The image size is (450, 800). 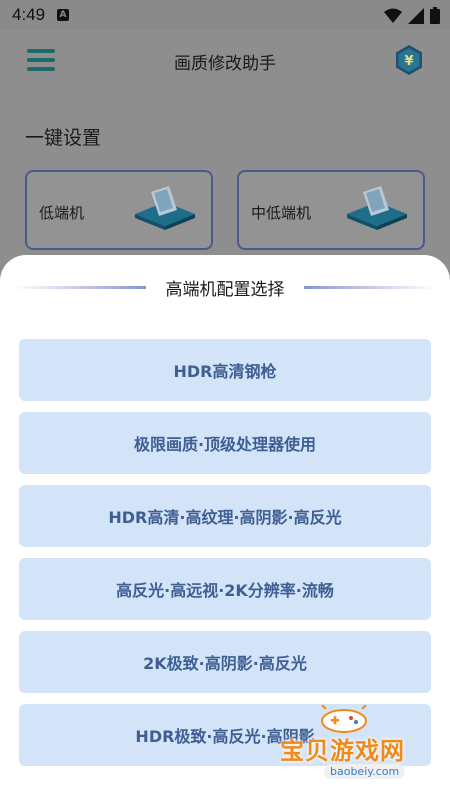 What do you see at coordinates (225, 589) in the screenshot?
I see `option-reflect-view-2k-smooth: 高反光·高远视·2K分辨率·流畅` at bounding box center [225, 589].